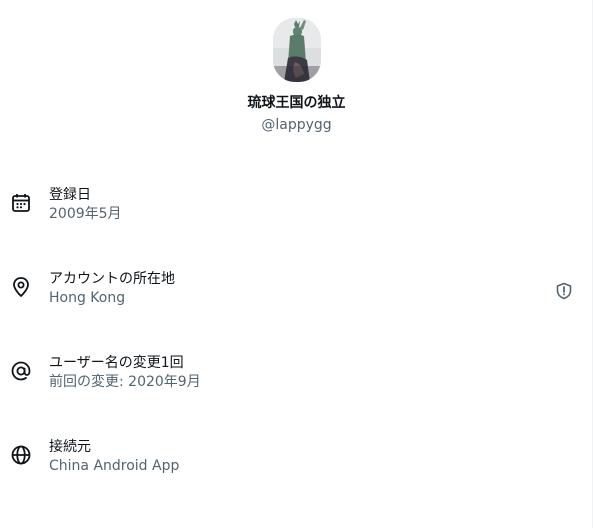 Image resolution: width=593 pixels, height=528 pixels. Describe the element at coordinates (85, 214) in the screenshot. I see `join-date-value: 2009年5月` at that location.